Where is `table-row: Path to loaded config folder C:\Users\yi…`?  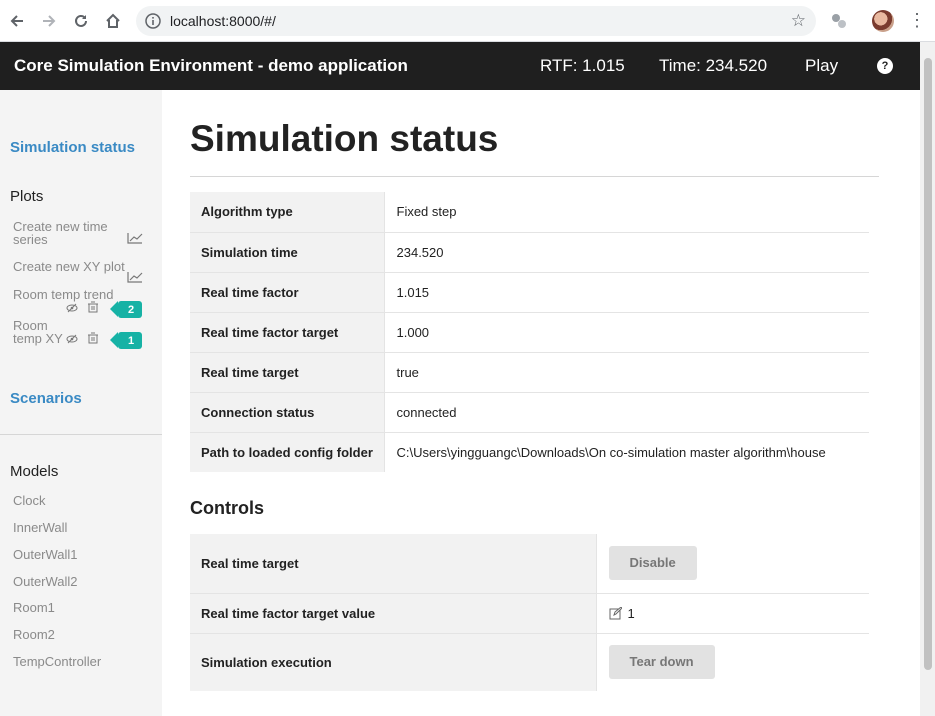 table-row: Path to loaded config folder C:\Users\yi… is located at coordinates (529, 452).